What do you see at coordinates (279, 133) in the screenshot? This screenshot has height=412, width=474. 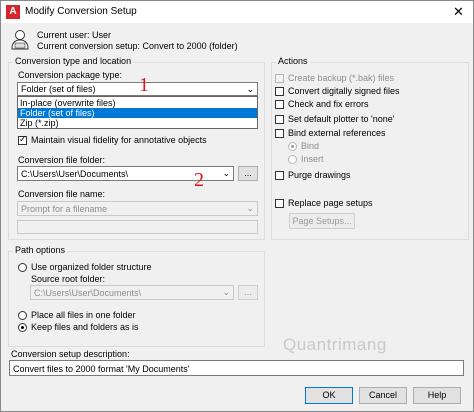 I see `bind-xrefs-checkbox` at bounding box center [279, 133].